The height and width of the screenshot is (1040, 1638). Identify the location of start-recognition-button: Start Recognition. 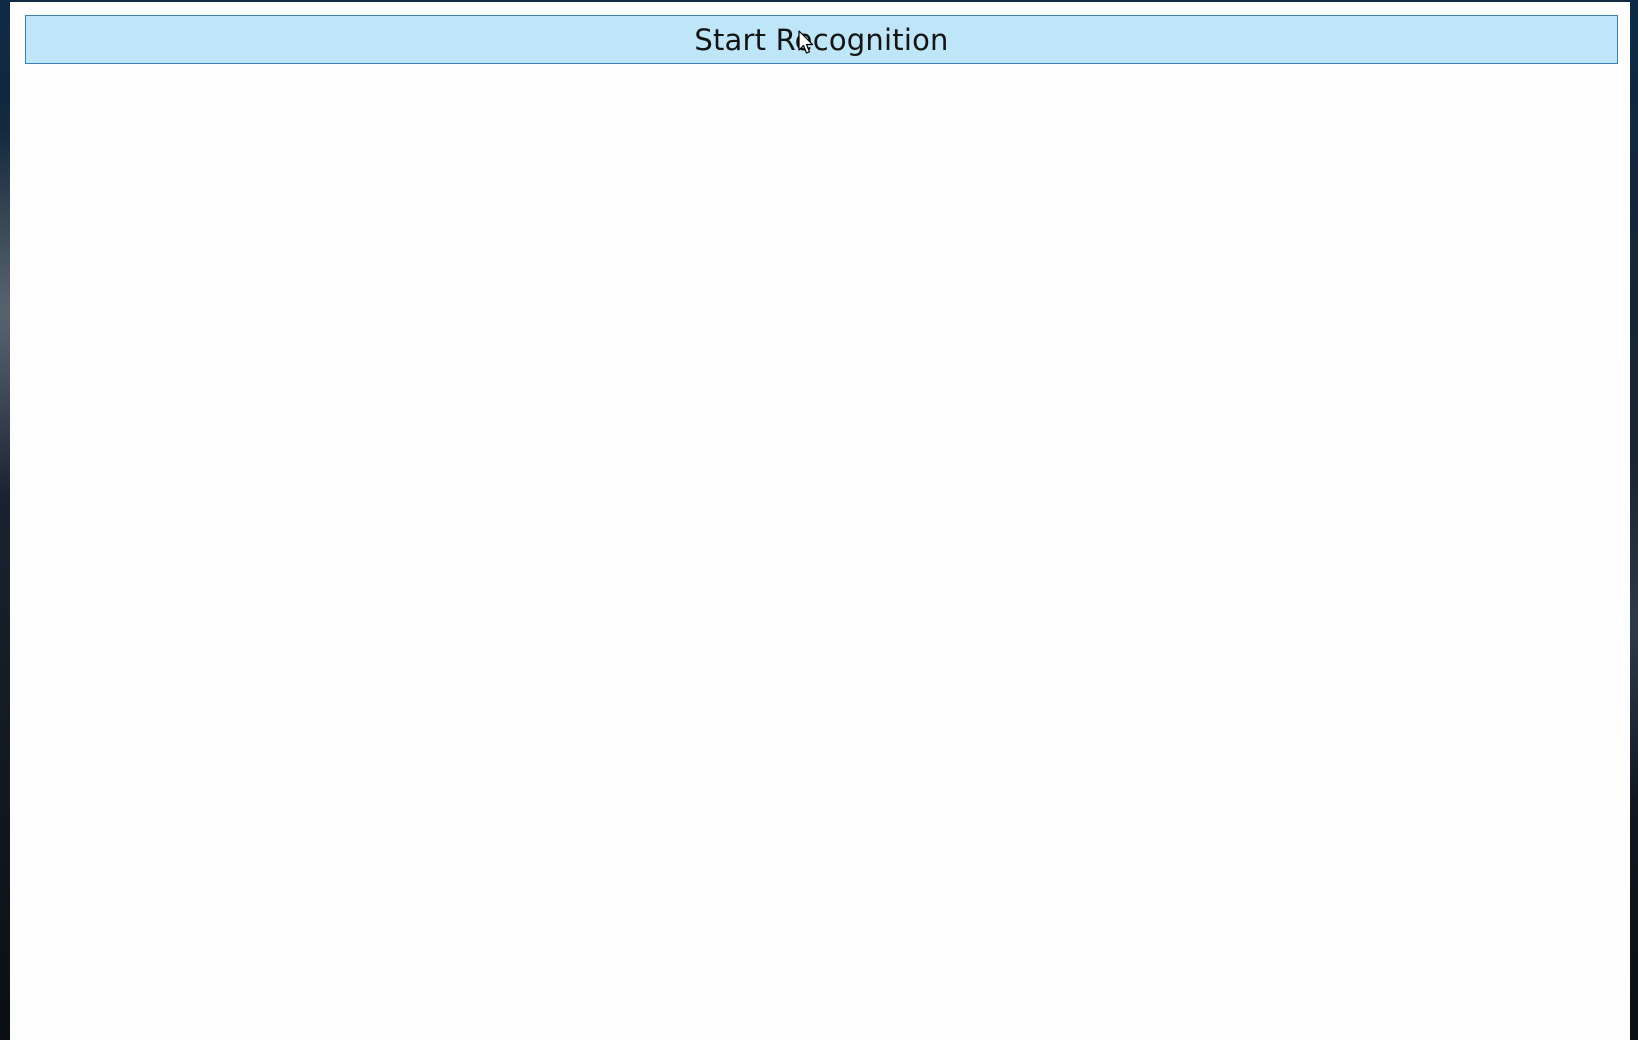
(821, 39).